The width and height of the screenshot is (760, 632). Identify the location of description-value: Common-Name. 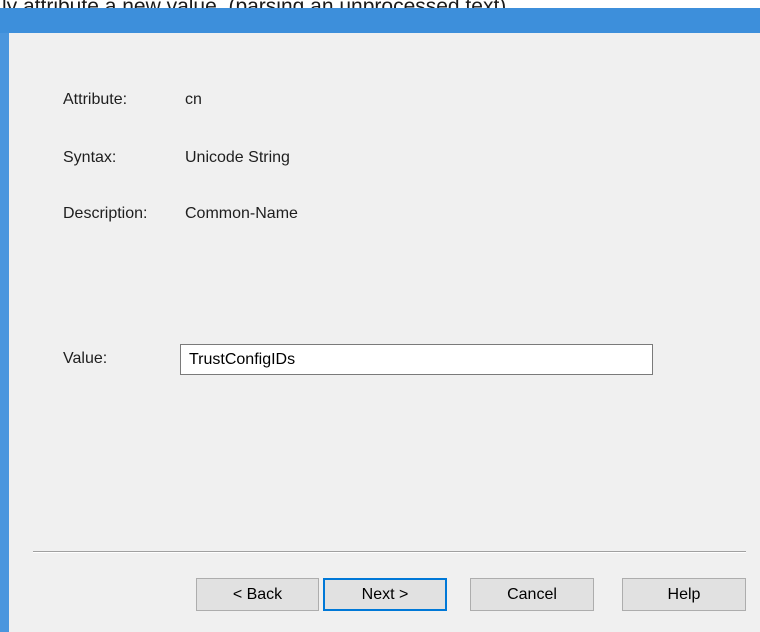
(241, 213).